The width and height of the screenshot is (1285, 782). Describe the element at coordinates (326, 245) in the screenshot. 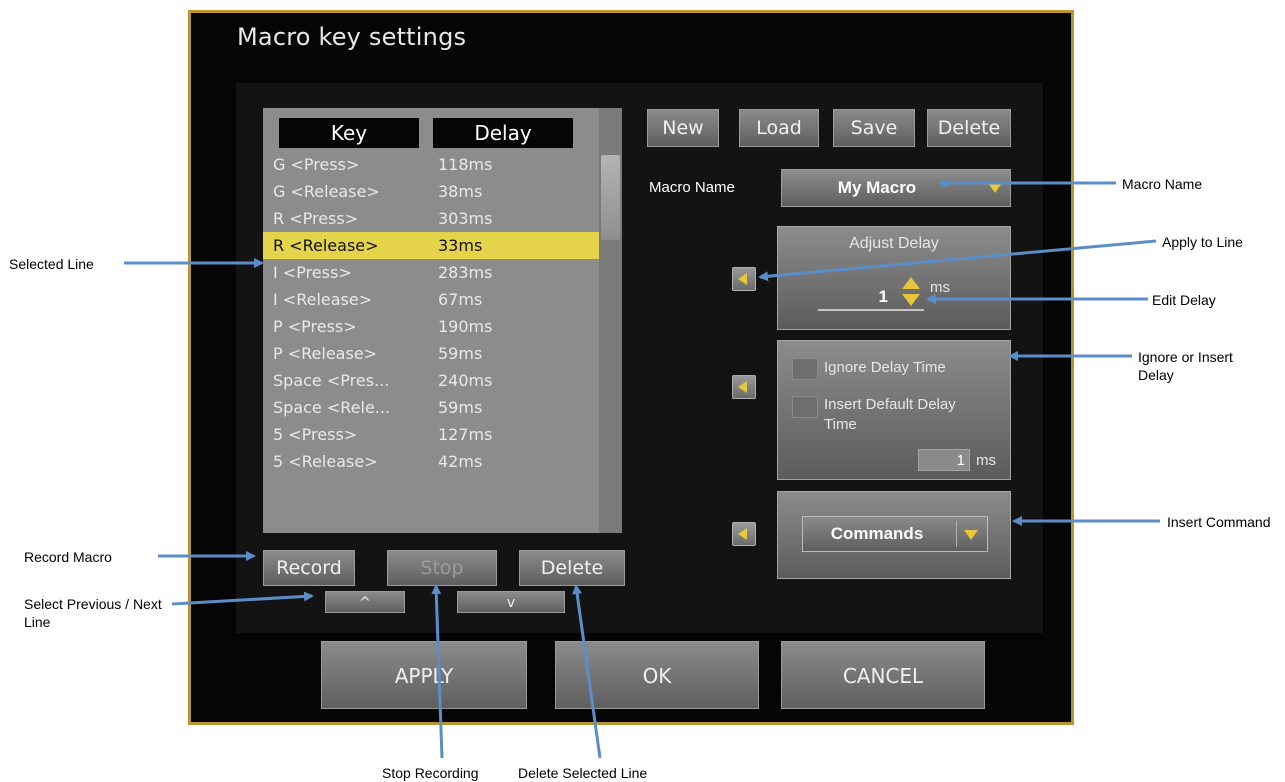

I see `list-item-key: R <Release>` at that location.